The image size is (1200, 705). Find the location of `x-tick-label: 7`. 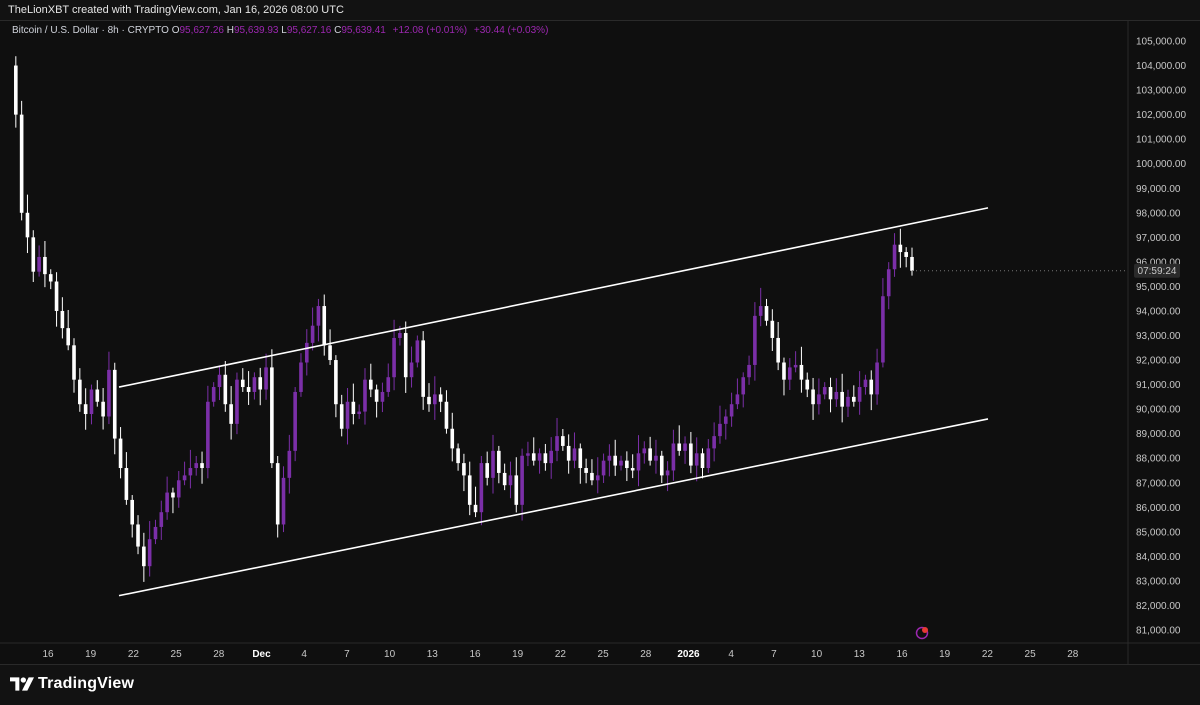

x-tick-label: 7 is located at coordinates (347, 654).